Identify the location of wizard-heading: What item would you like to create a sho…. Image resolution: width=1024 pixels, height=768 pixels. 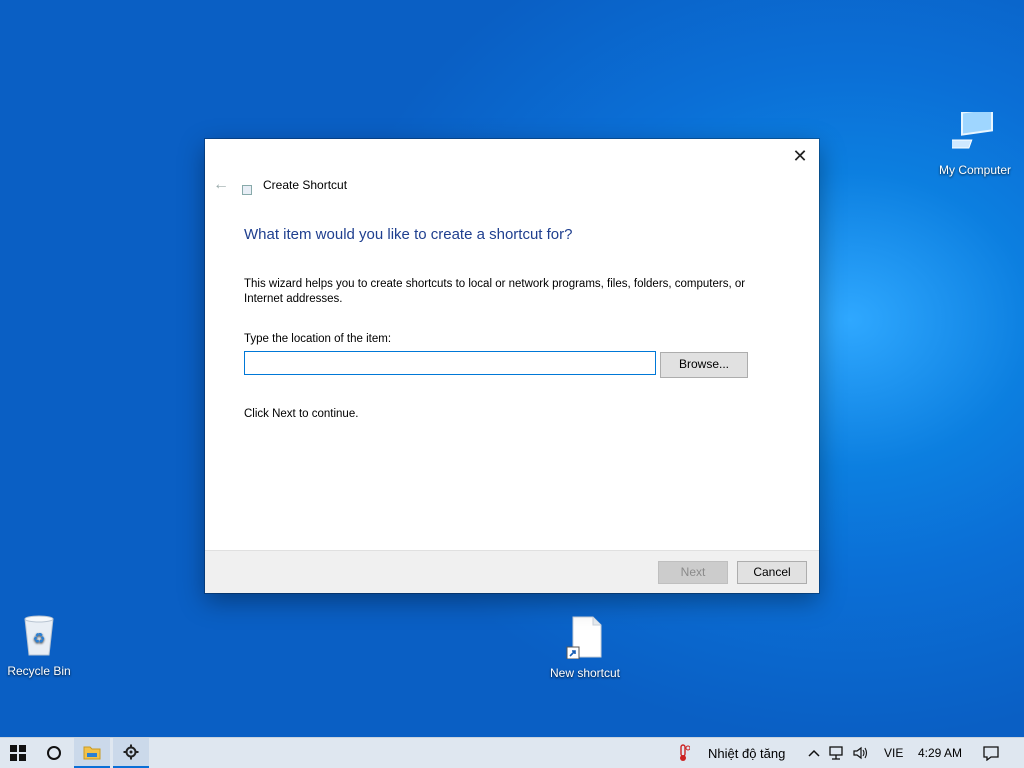
(408, 234).